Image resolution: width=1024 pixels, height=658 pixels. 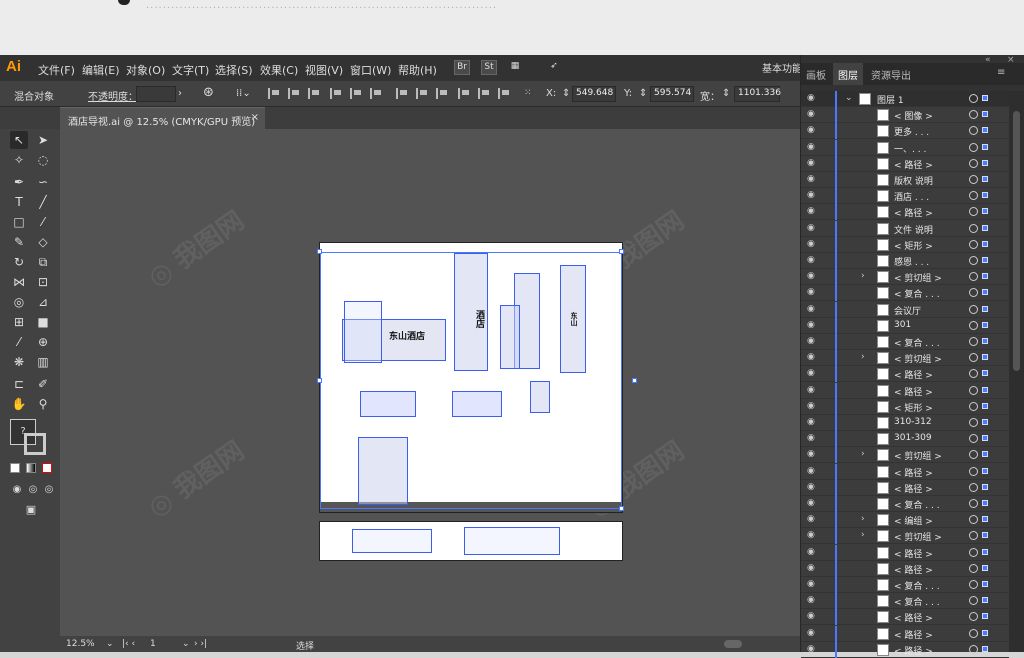 What do you see at coordinates (19, 262) in the screenshot?
I see `rotate-tool-icon: ↻` at bounding box center [19, 262].